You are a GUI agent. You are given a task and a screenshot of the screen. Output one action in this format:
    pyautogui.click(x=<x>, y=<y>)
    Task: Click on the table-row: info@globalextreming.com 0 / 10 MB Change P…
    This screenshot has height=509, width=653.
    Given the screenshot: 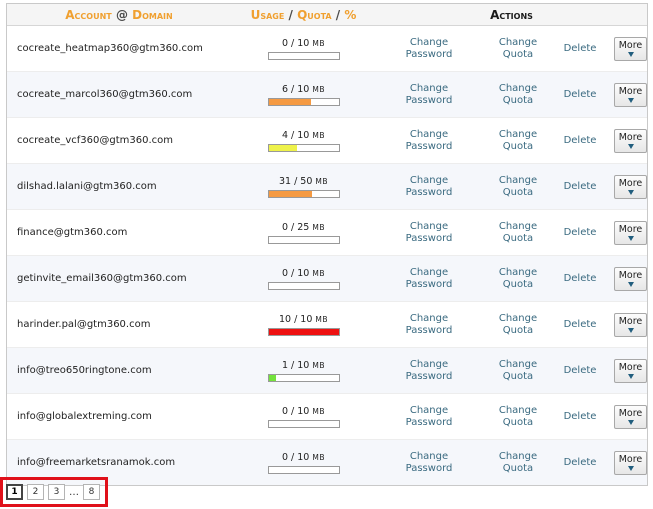 What is the action you would take?
    pyautogui.click(x=327, y=417)
    